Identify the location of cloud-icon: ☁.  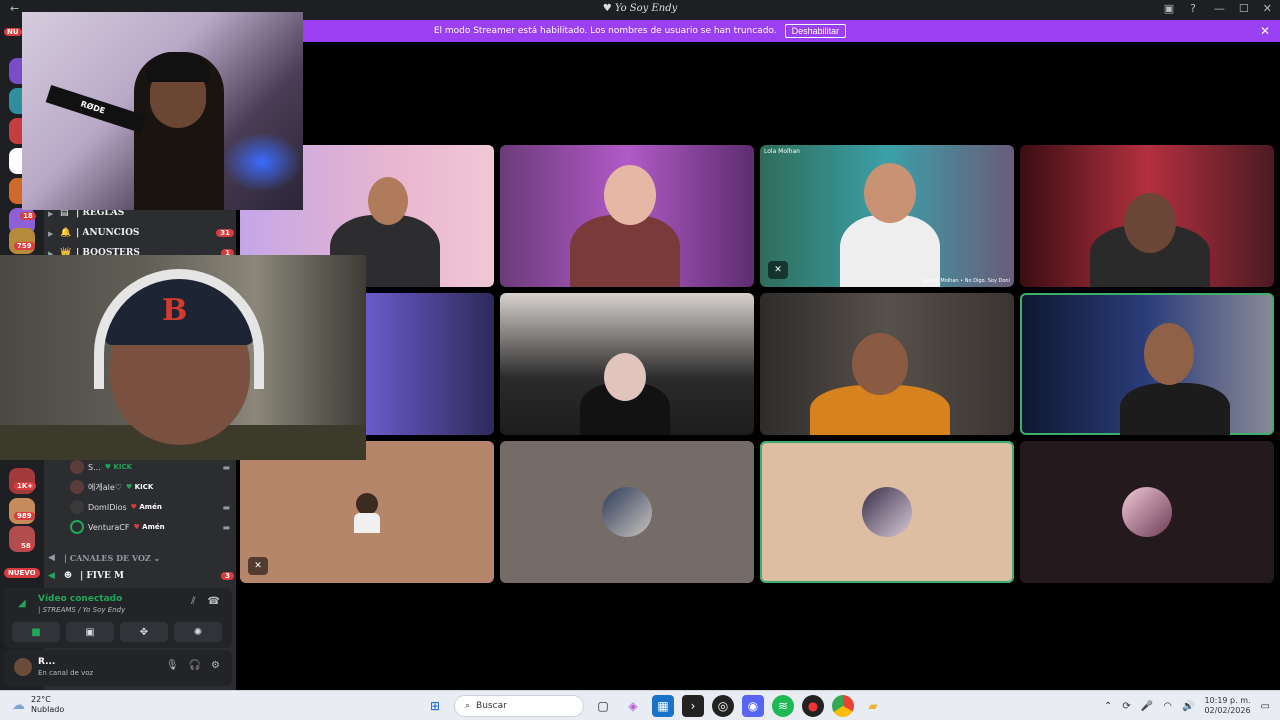
(18, 705).